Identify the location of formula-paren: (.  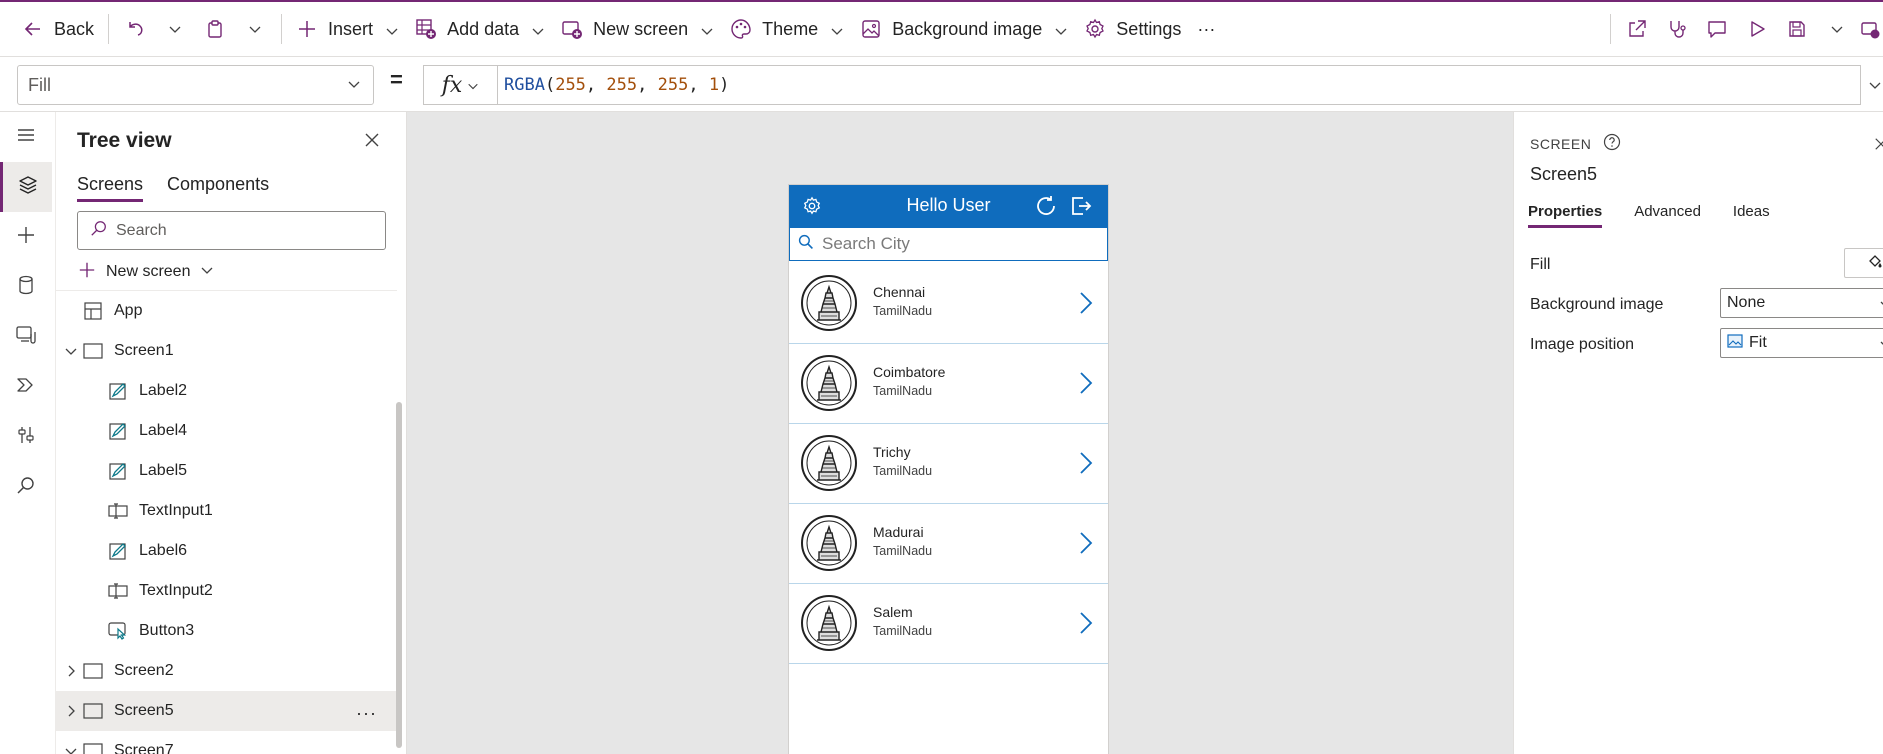
(550, 85).